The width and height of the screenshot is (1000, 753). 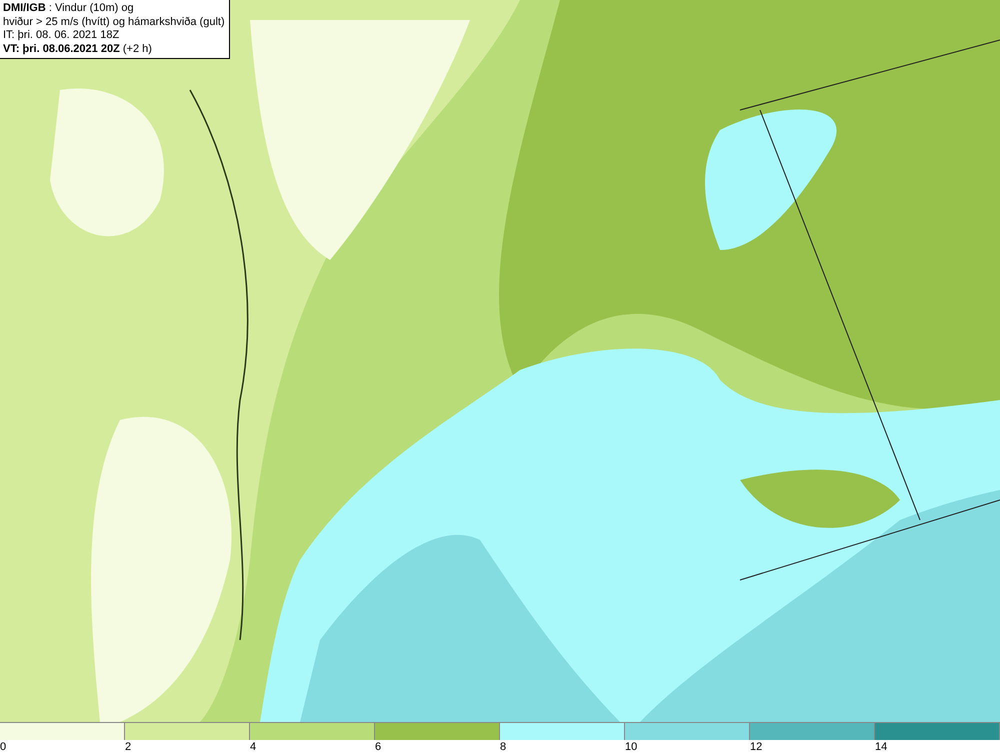 What do you see at coordinates (78, 49) in the screenshot?
I see `title-line: VT: þri. 08.06.2021 20Z (+2 h)` at bounding box center [78, 49].